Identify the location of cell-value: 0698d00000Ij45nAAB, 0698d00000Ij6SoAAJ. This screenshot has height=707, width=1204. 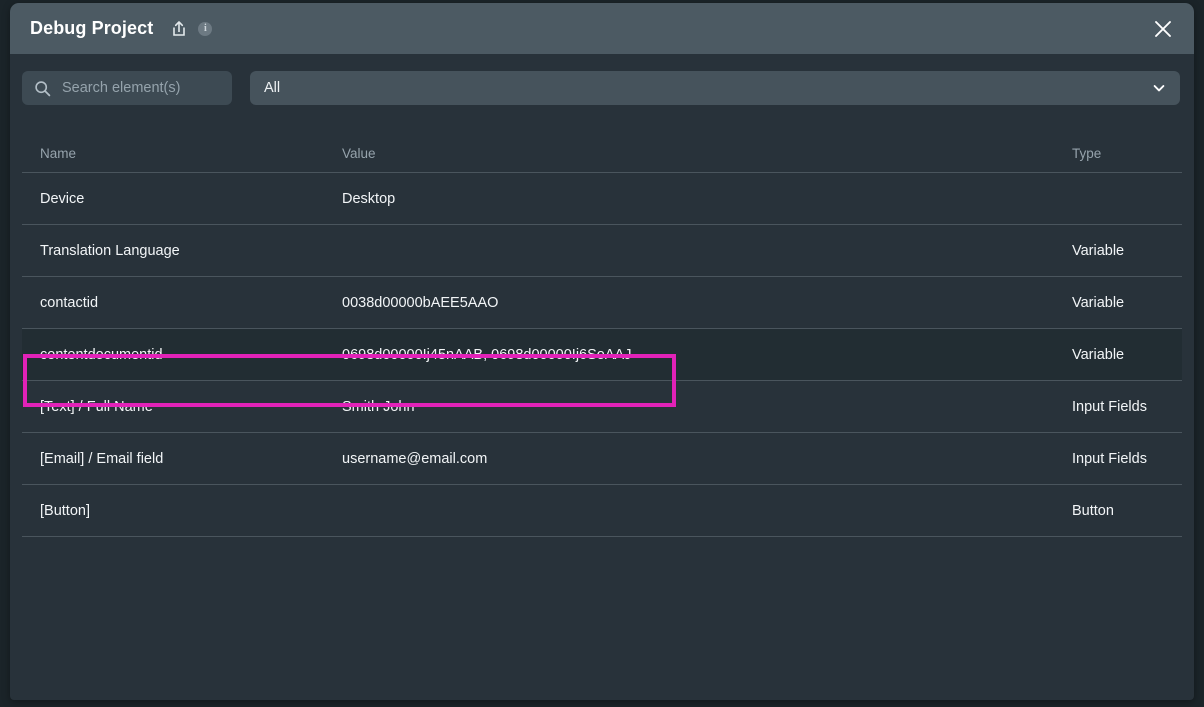
(487, 354).